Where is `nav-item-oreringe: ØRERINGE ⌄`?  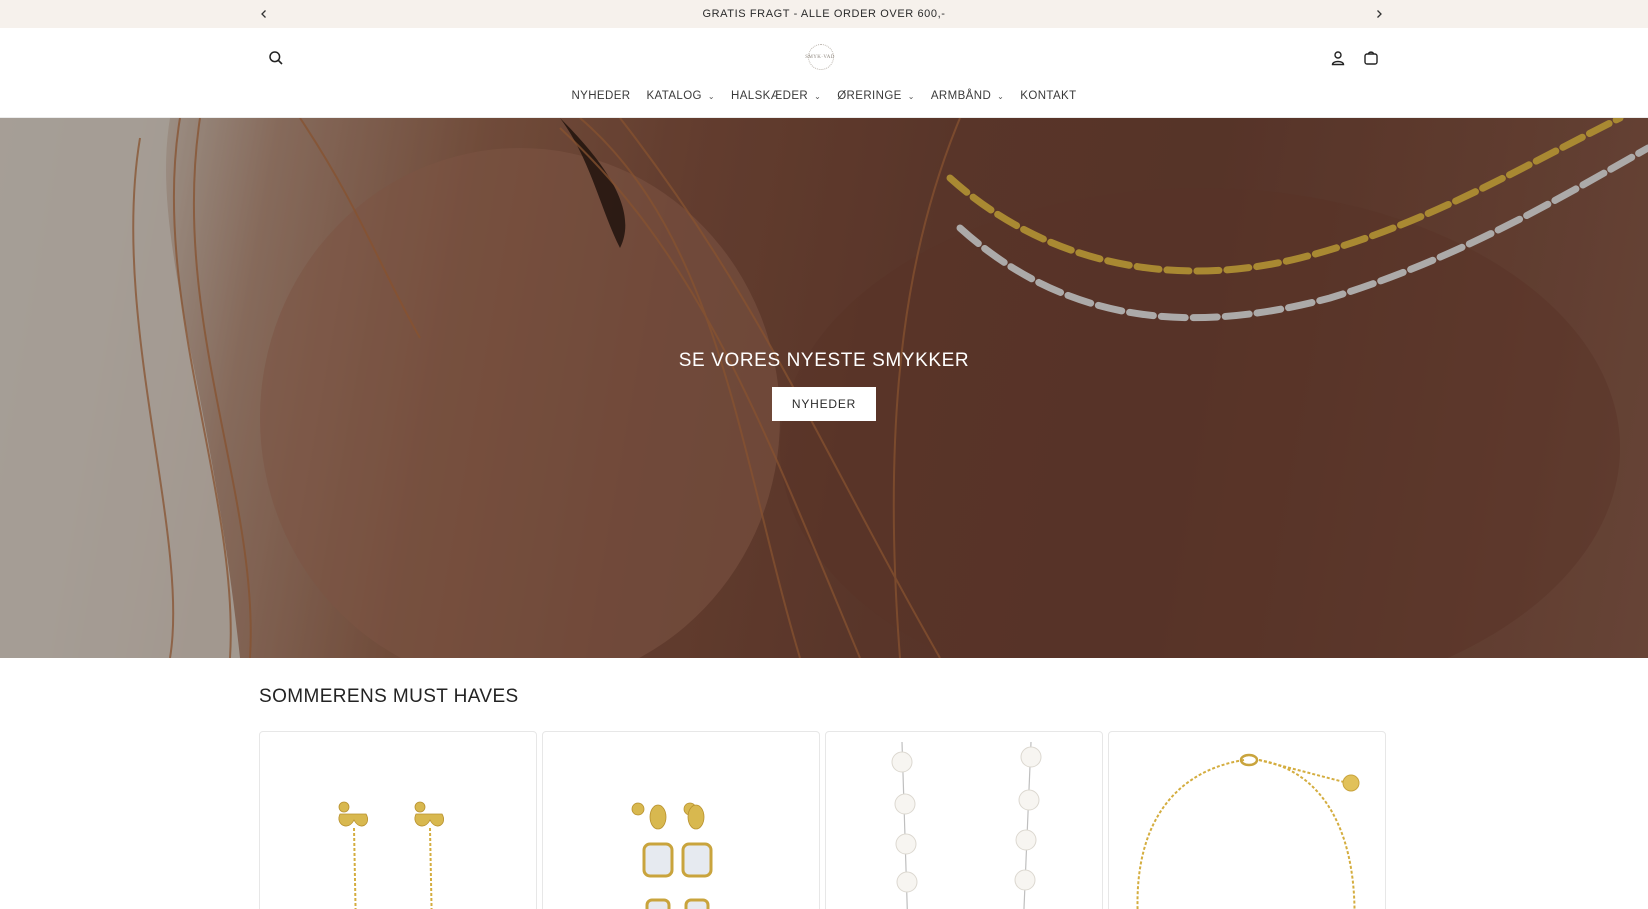 nav-item-oreringe: ØRERINGE ⌄ is located at coordinates (876, 96).